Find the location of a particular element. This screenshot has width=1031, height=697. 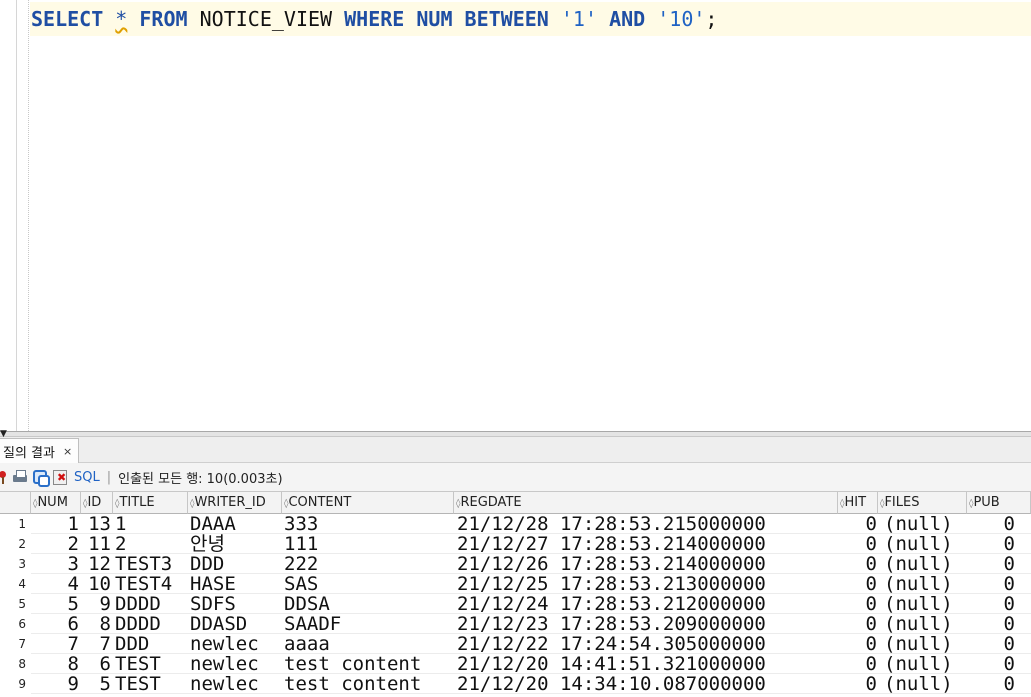

cell-writer-id: SDFS is located at coordinates (236, 604).